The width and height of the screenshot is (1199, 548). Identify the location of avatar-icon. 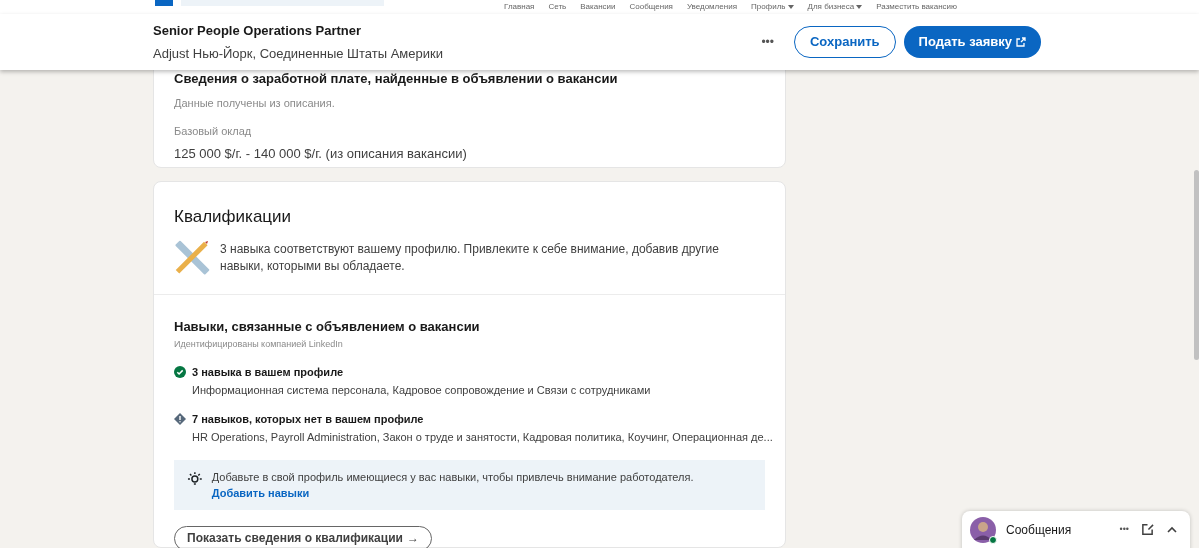
(983, 529).